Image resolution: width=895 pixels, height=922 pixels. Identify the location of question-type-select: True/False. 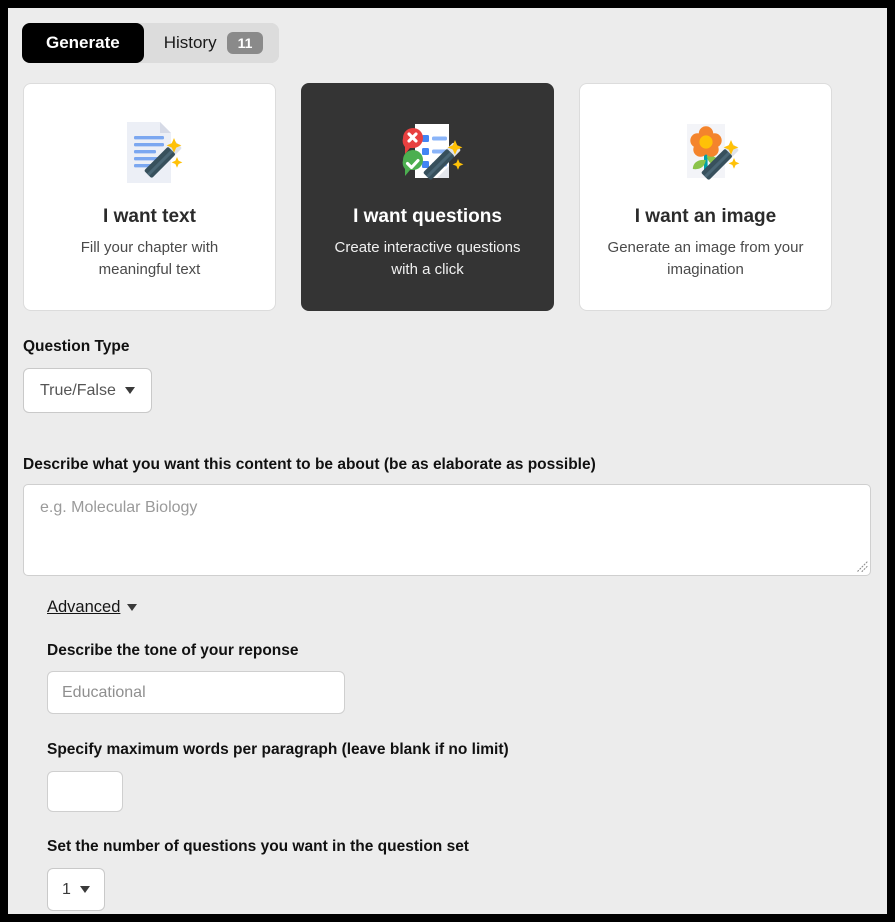
(87, 390).